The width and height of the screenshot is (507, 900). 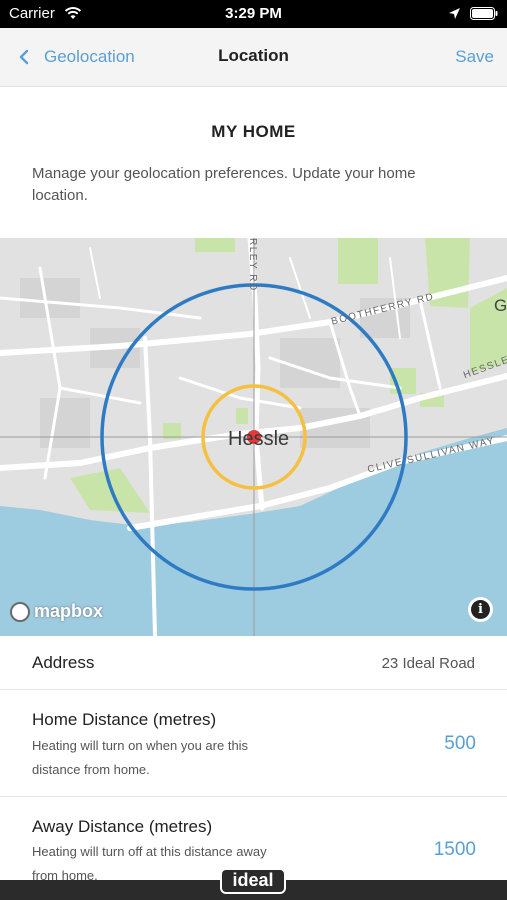 I want to click on address-row: Address 23 Ideal Road, so click(x=253, y=663).